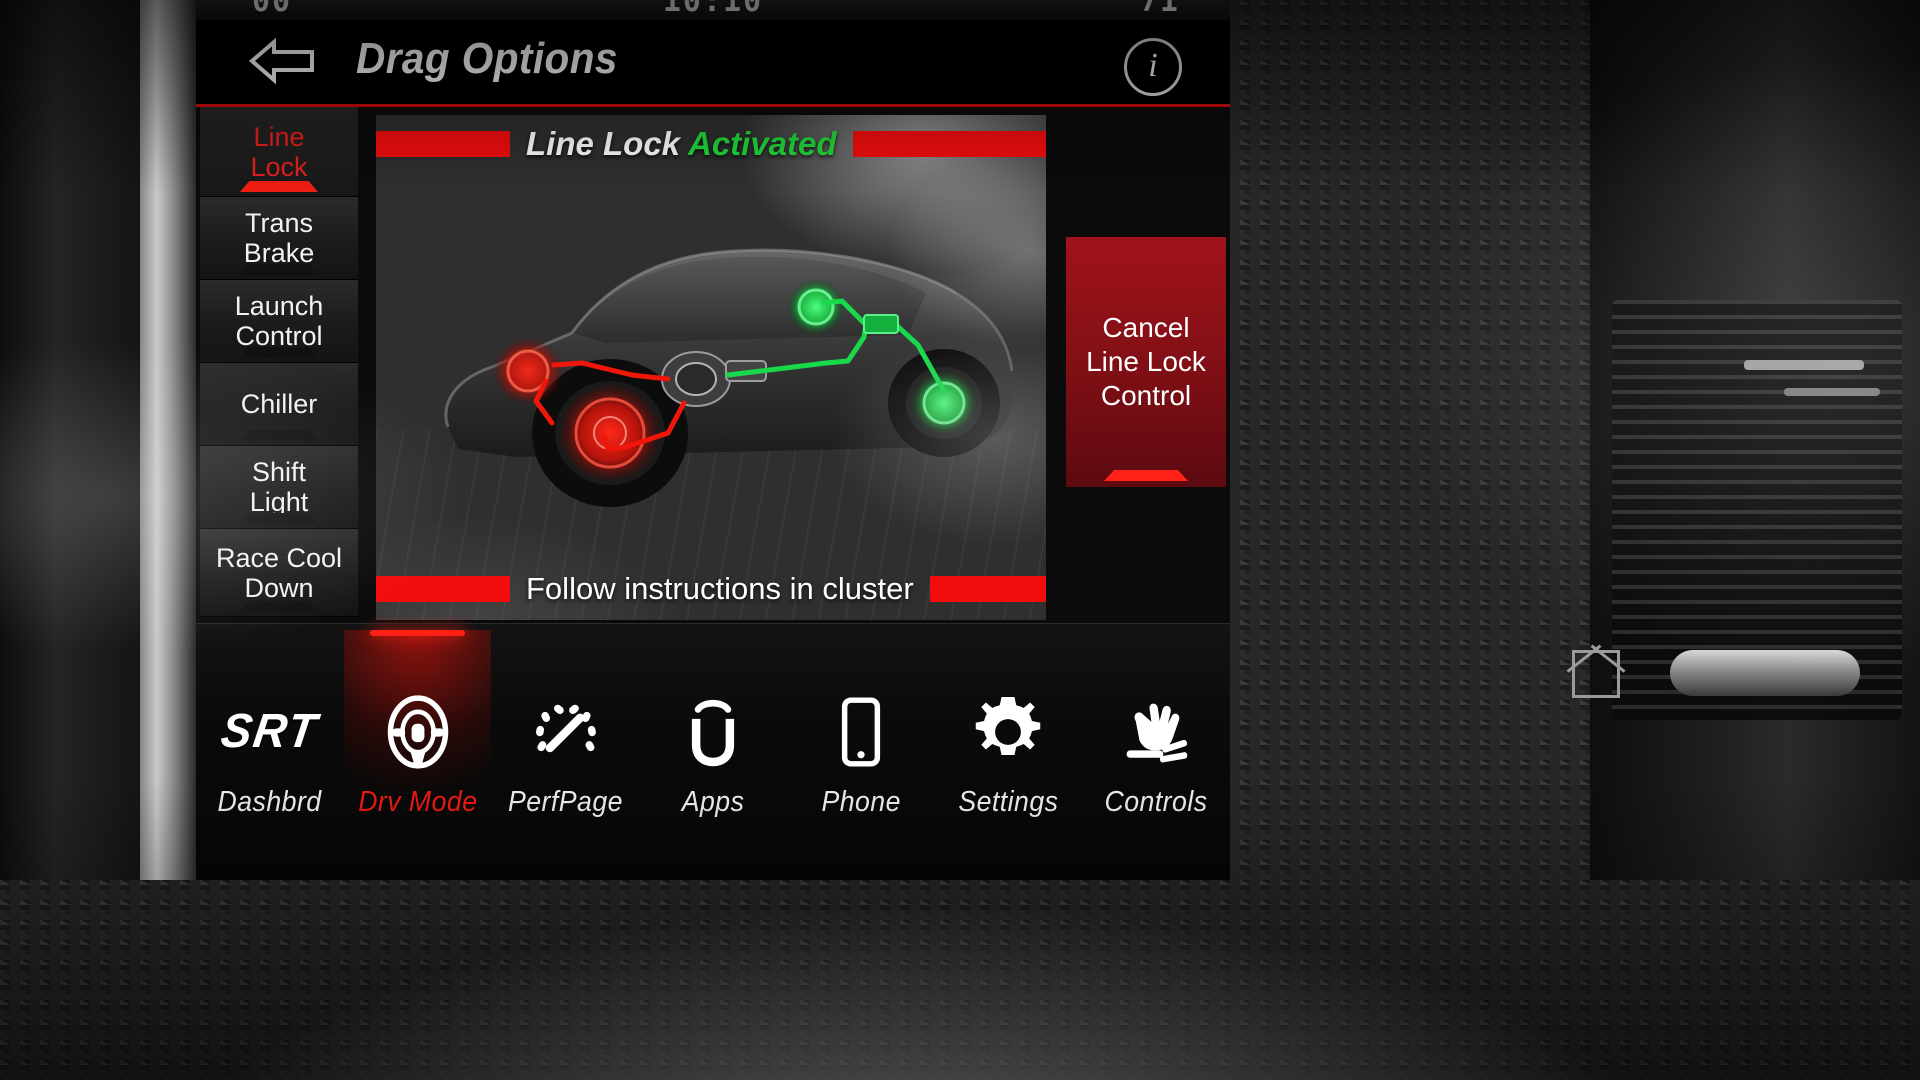 This screenshot has width=1920, height=1080. What do you see at coordinates (270, 731) in the screenshot?
I see `srt-logo-icon: SRT` at bounding box center [270, 731].